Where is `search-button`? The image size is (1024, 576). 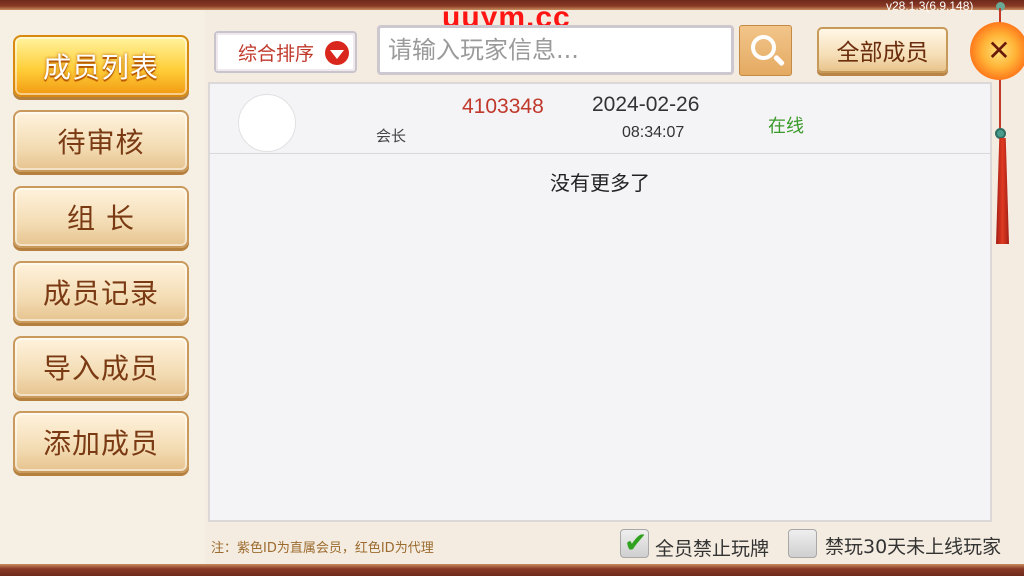
search-button is located at coordinates (765, 50).